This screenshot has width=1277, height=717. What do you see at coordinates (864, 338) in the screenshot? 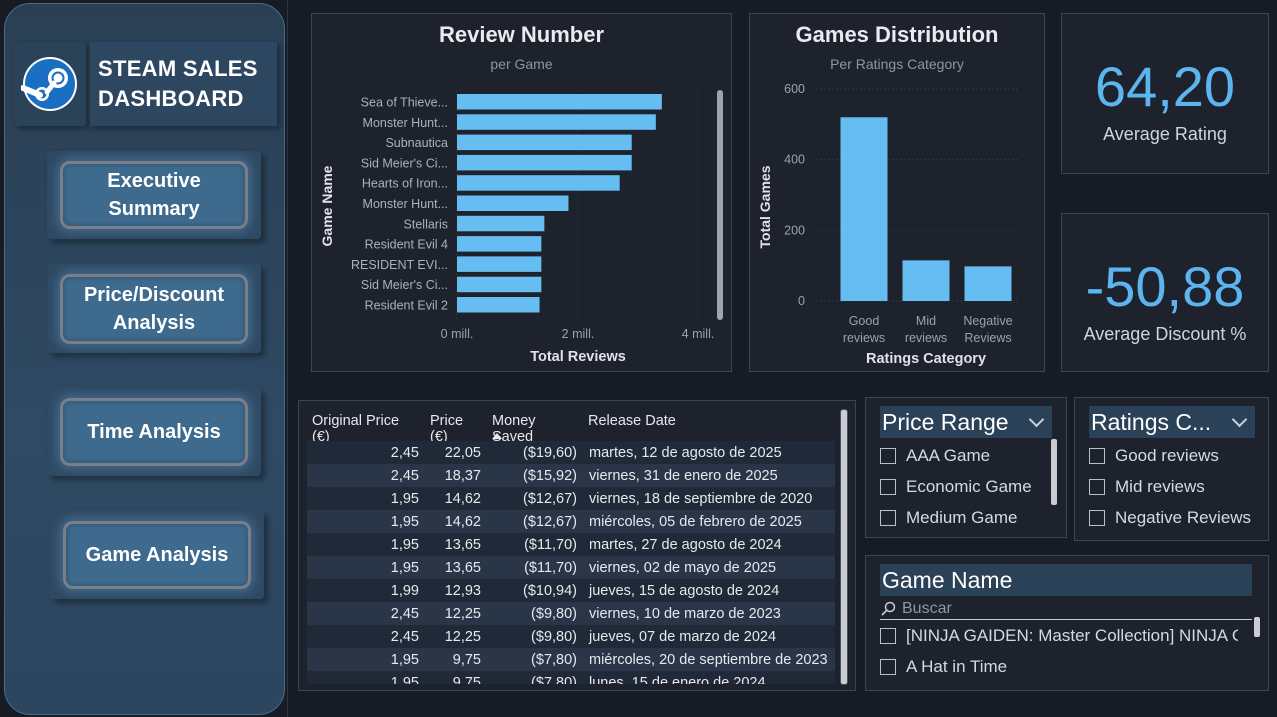
I see `dist-category-label: reviews` at bounding box center [864, 338].